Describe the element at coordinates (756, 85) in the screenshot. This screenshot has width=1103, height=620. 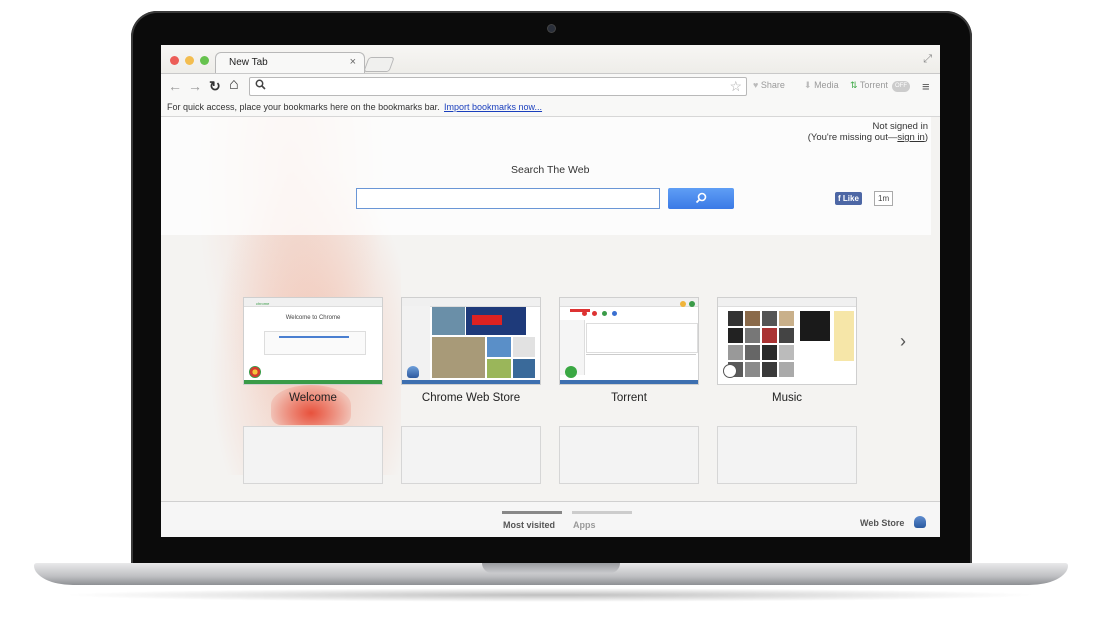
I see `heart-icon: ♥` at that location.